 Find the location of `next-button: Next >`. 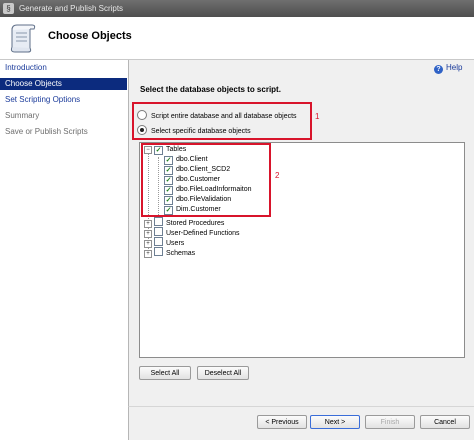

next-button: Next > is located at coordinates (335, 422).